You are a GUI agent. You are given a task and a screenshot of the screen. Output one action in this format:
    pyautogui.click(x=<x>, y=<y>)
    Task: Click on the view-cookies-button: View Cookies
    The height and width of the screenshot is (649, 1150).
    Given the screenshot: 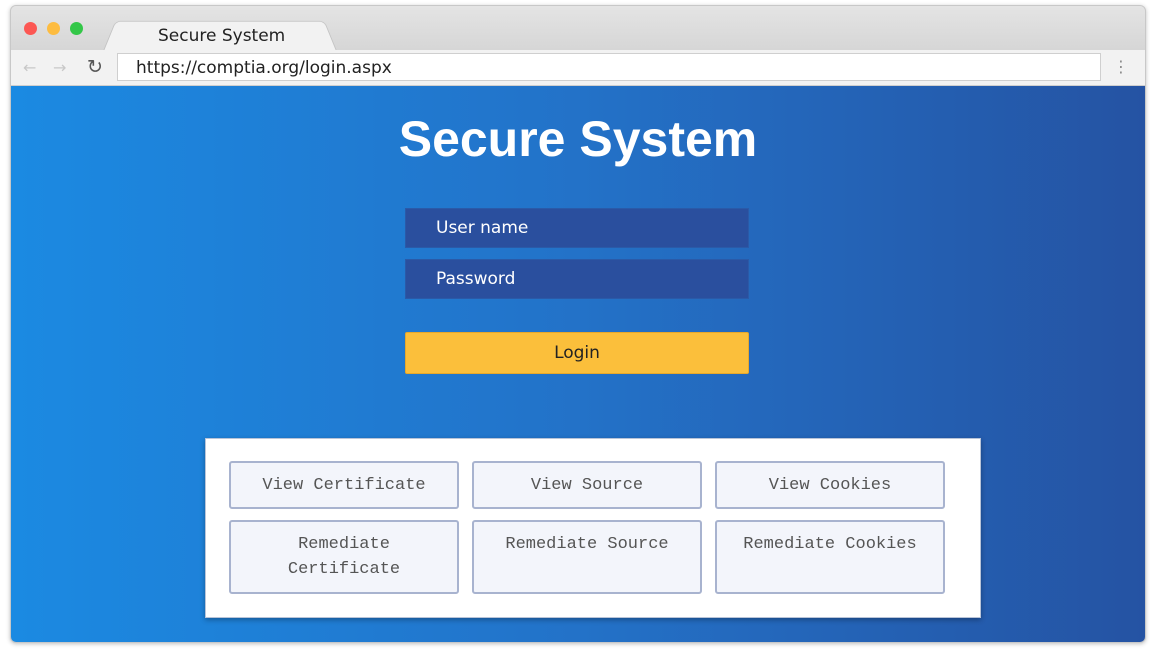 What is the action you would take?
    pyautogui.click(x=830, y=485)
    